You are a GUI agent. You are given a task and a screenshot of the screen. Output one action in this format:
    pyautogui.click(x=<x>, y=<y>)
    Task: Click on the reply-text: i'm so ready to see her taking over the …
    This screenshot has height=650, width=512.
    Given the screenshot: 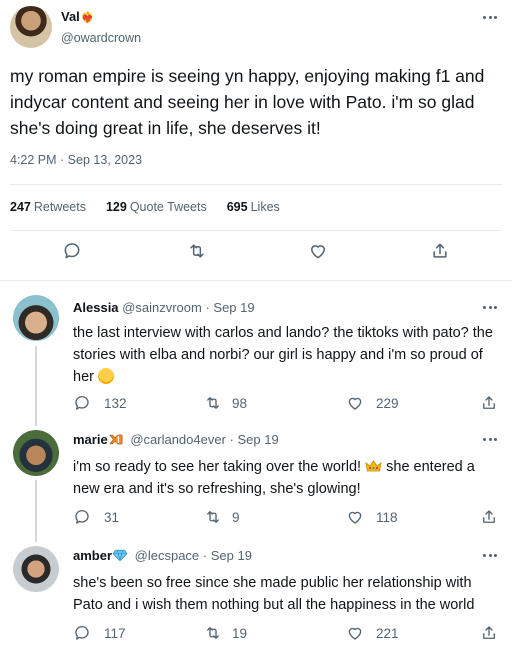 What is the action you would take?
    pyautogui.click(x=274, y=478)
    